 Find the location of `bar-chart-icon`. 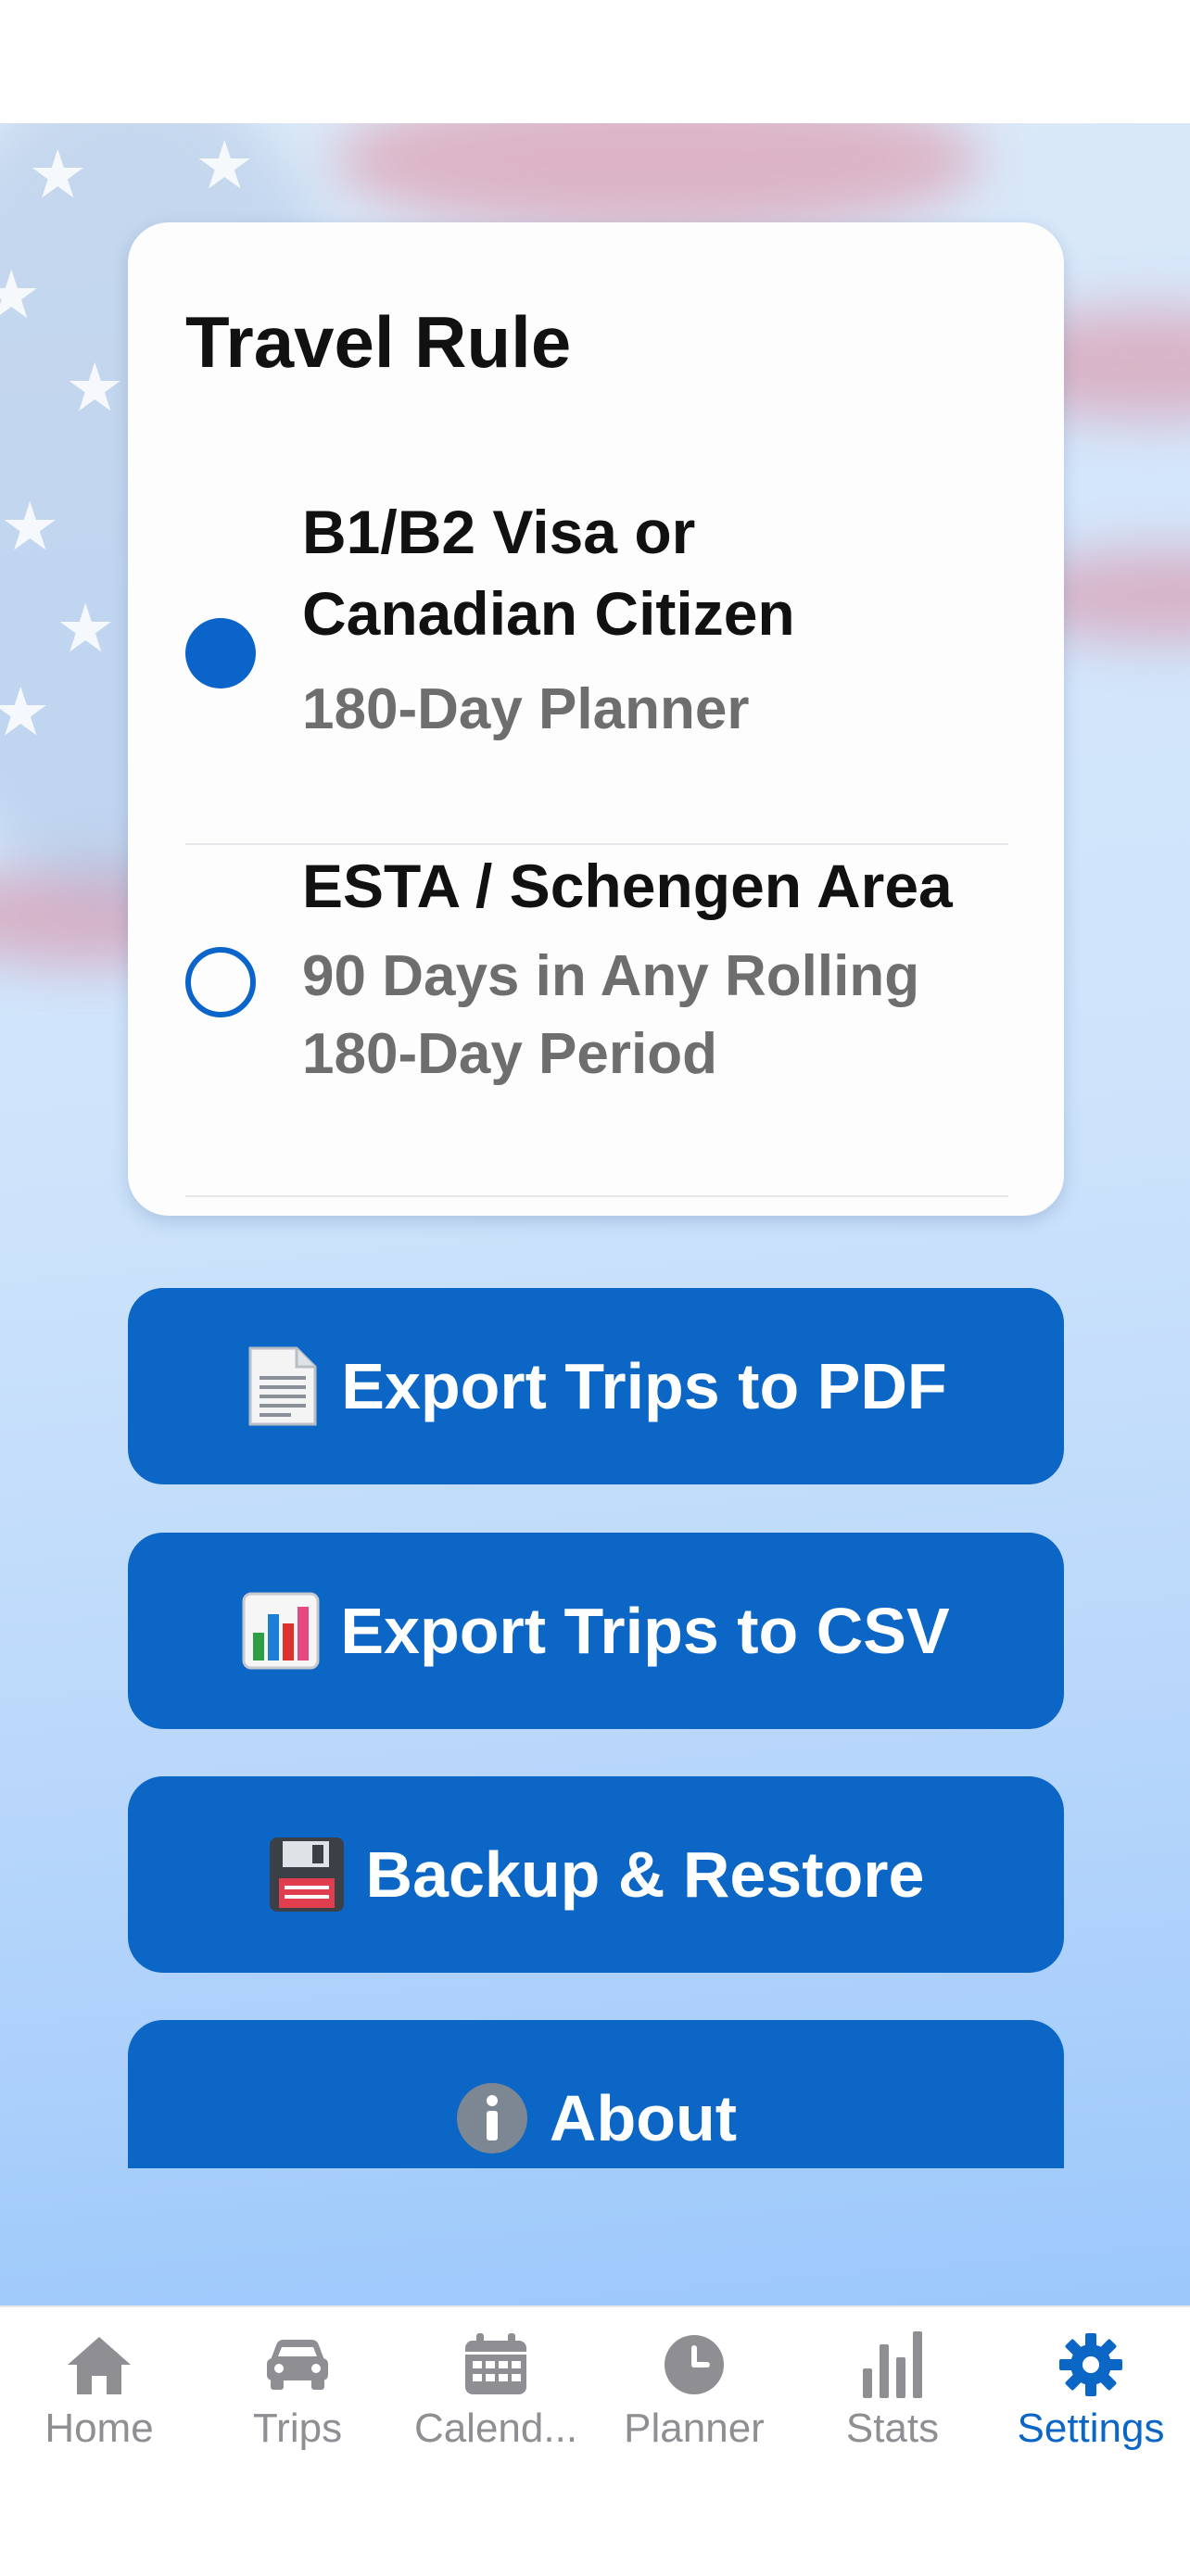

bar-chart-icon is located at coordinates (281, 1631).